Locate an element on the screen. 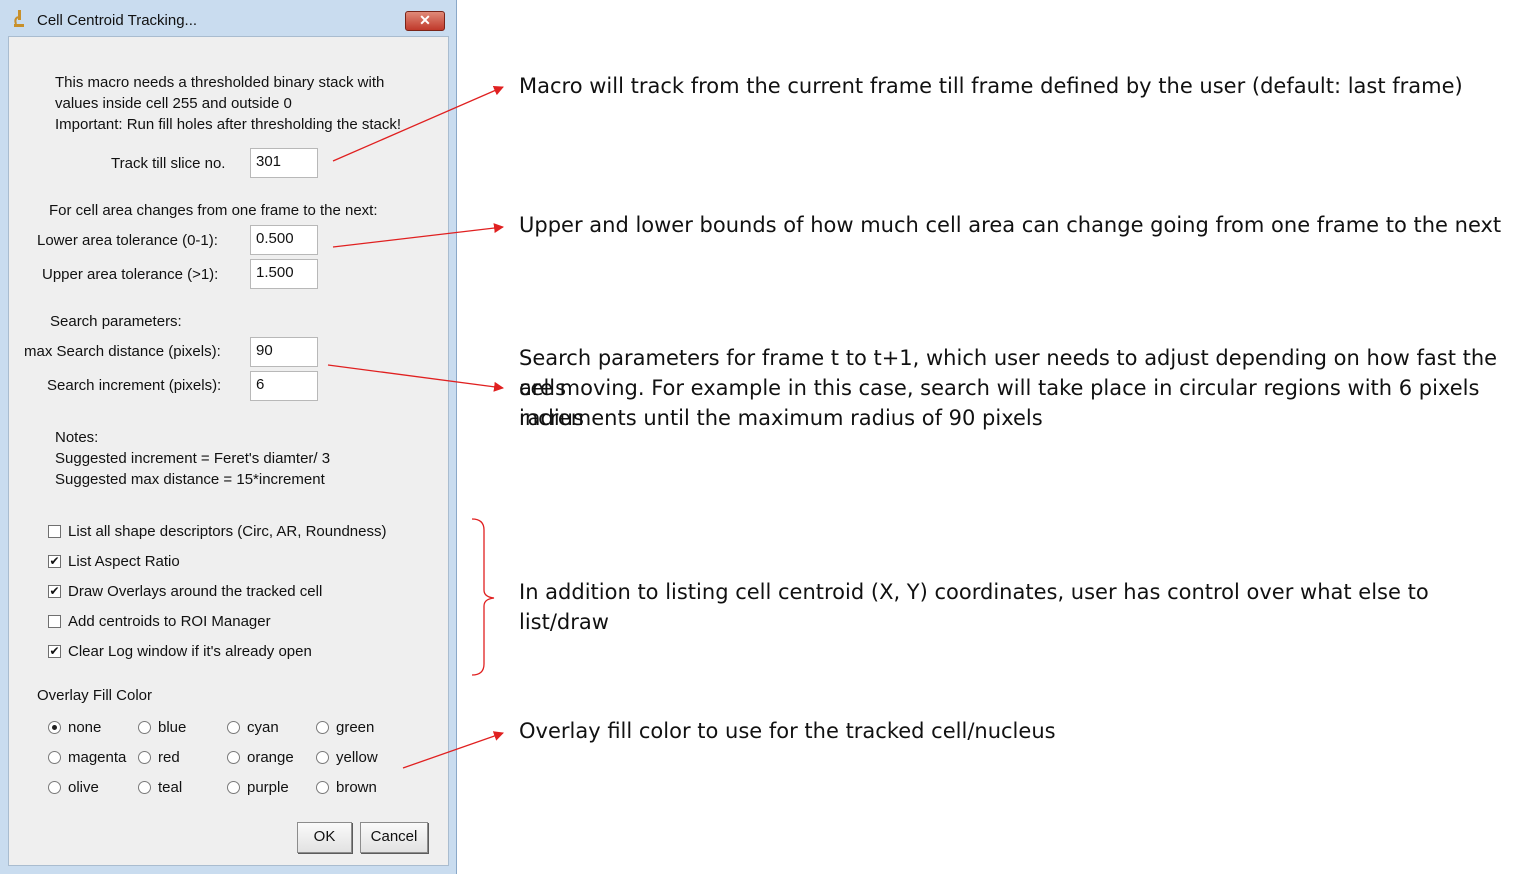 Image resolution: width=1522 pixels, height=874 pixels. arrow-area is located at coordinates (418, 235).